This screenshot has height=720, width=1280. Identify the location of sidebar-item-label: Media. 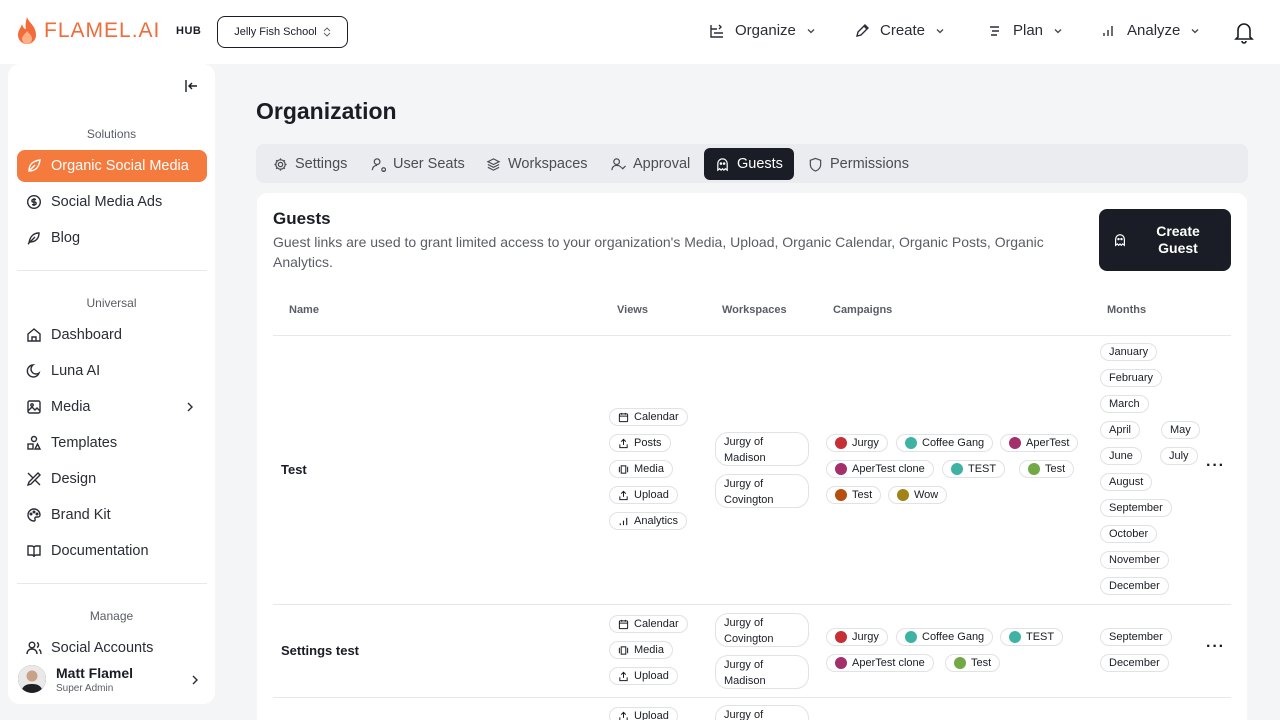
(71, 407).